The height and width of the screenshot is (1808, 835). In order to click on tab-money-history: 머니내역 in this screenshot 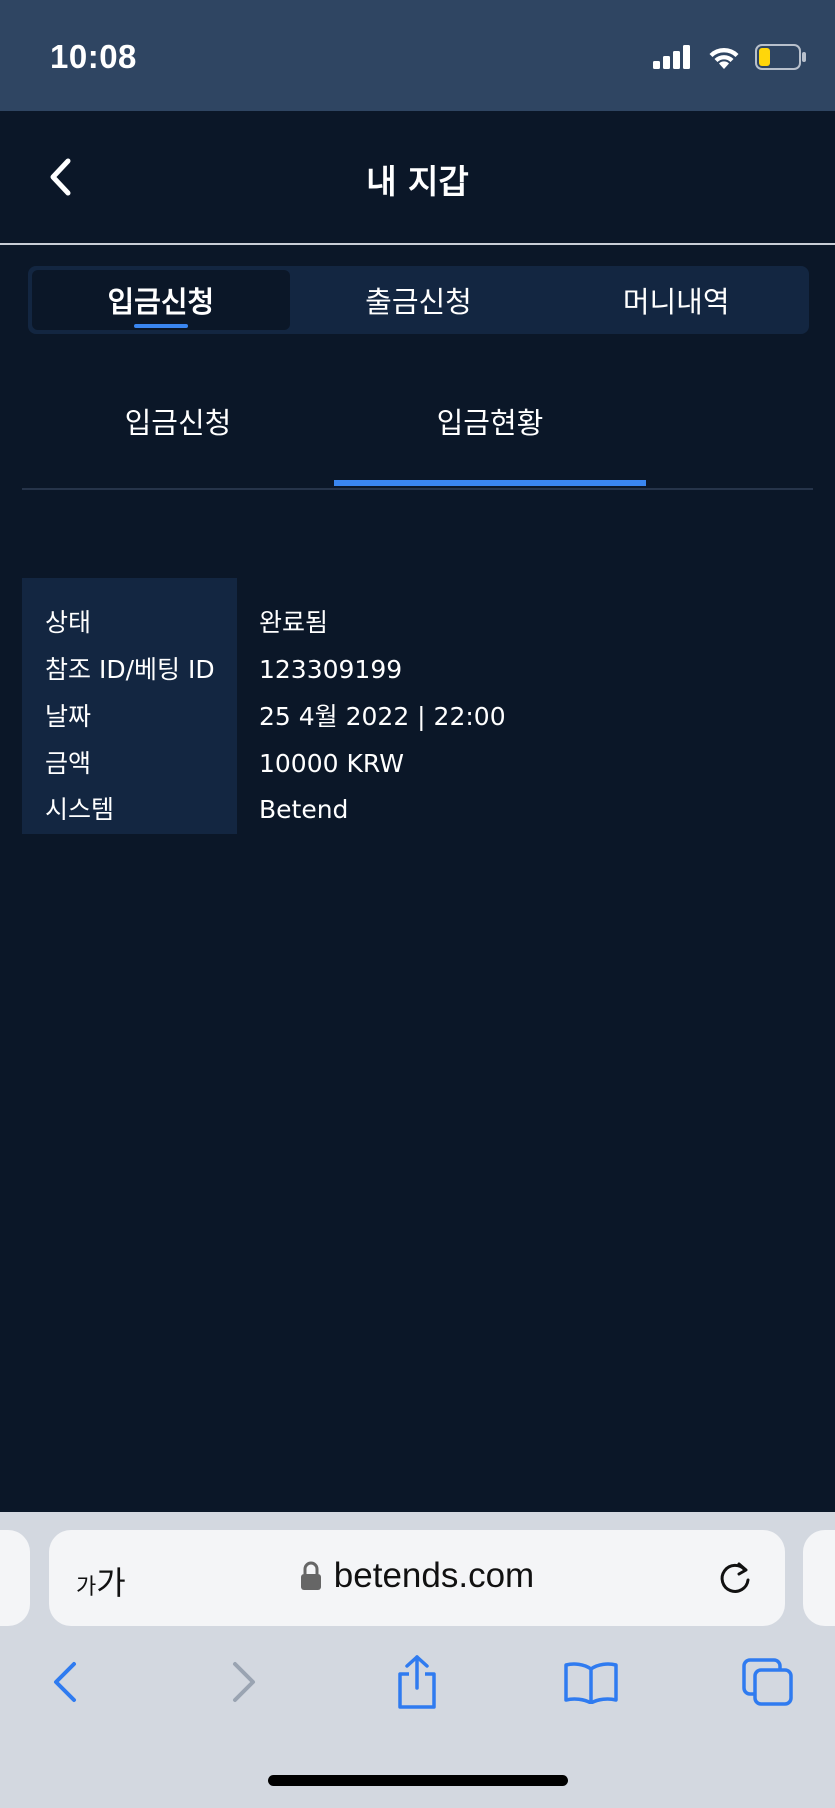, I will do `click(676, 300)`.